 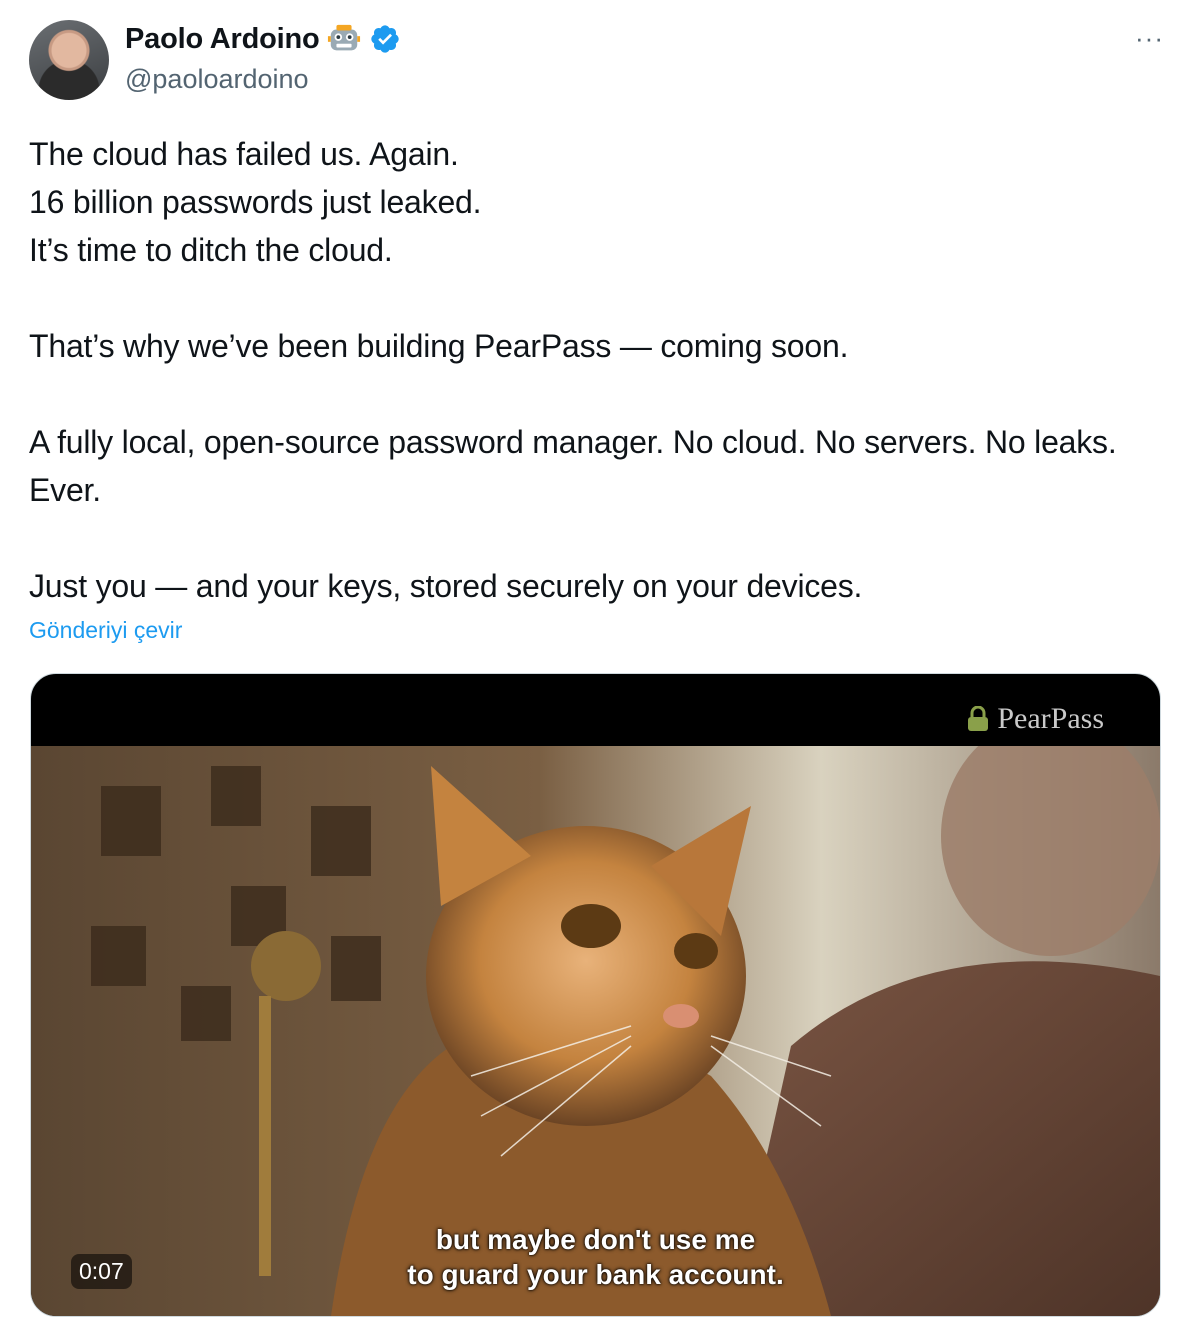 What do you see at coordinates (595, 1239) in the screenshot?
I see `subtitle-line-1: but maybe don't use me` at bounding box center [595, 1239].